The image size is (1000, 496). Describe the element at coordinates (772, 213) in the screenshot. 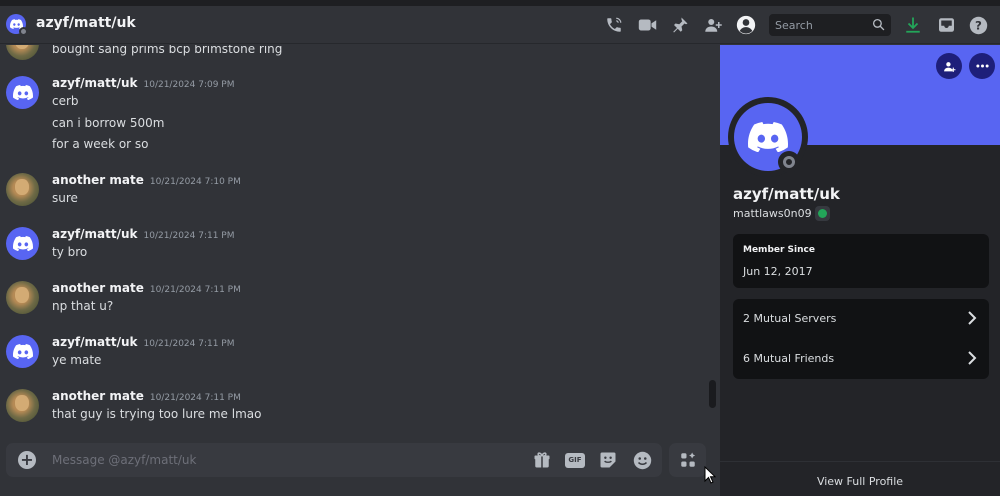

I see `profile-username: mattlaws0n09` at that location.